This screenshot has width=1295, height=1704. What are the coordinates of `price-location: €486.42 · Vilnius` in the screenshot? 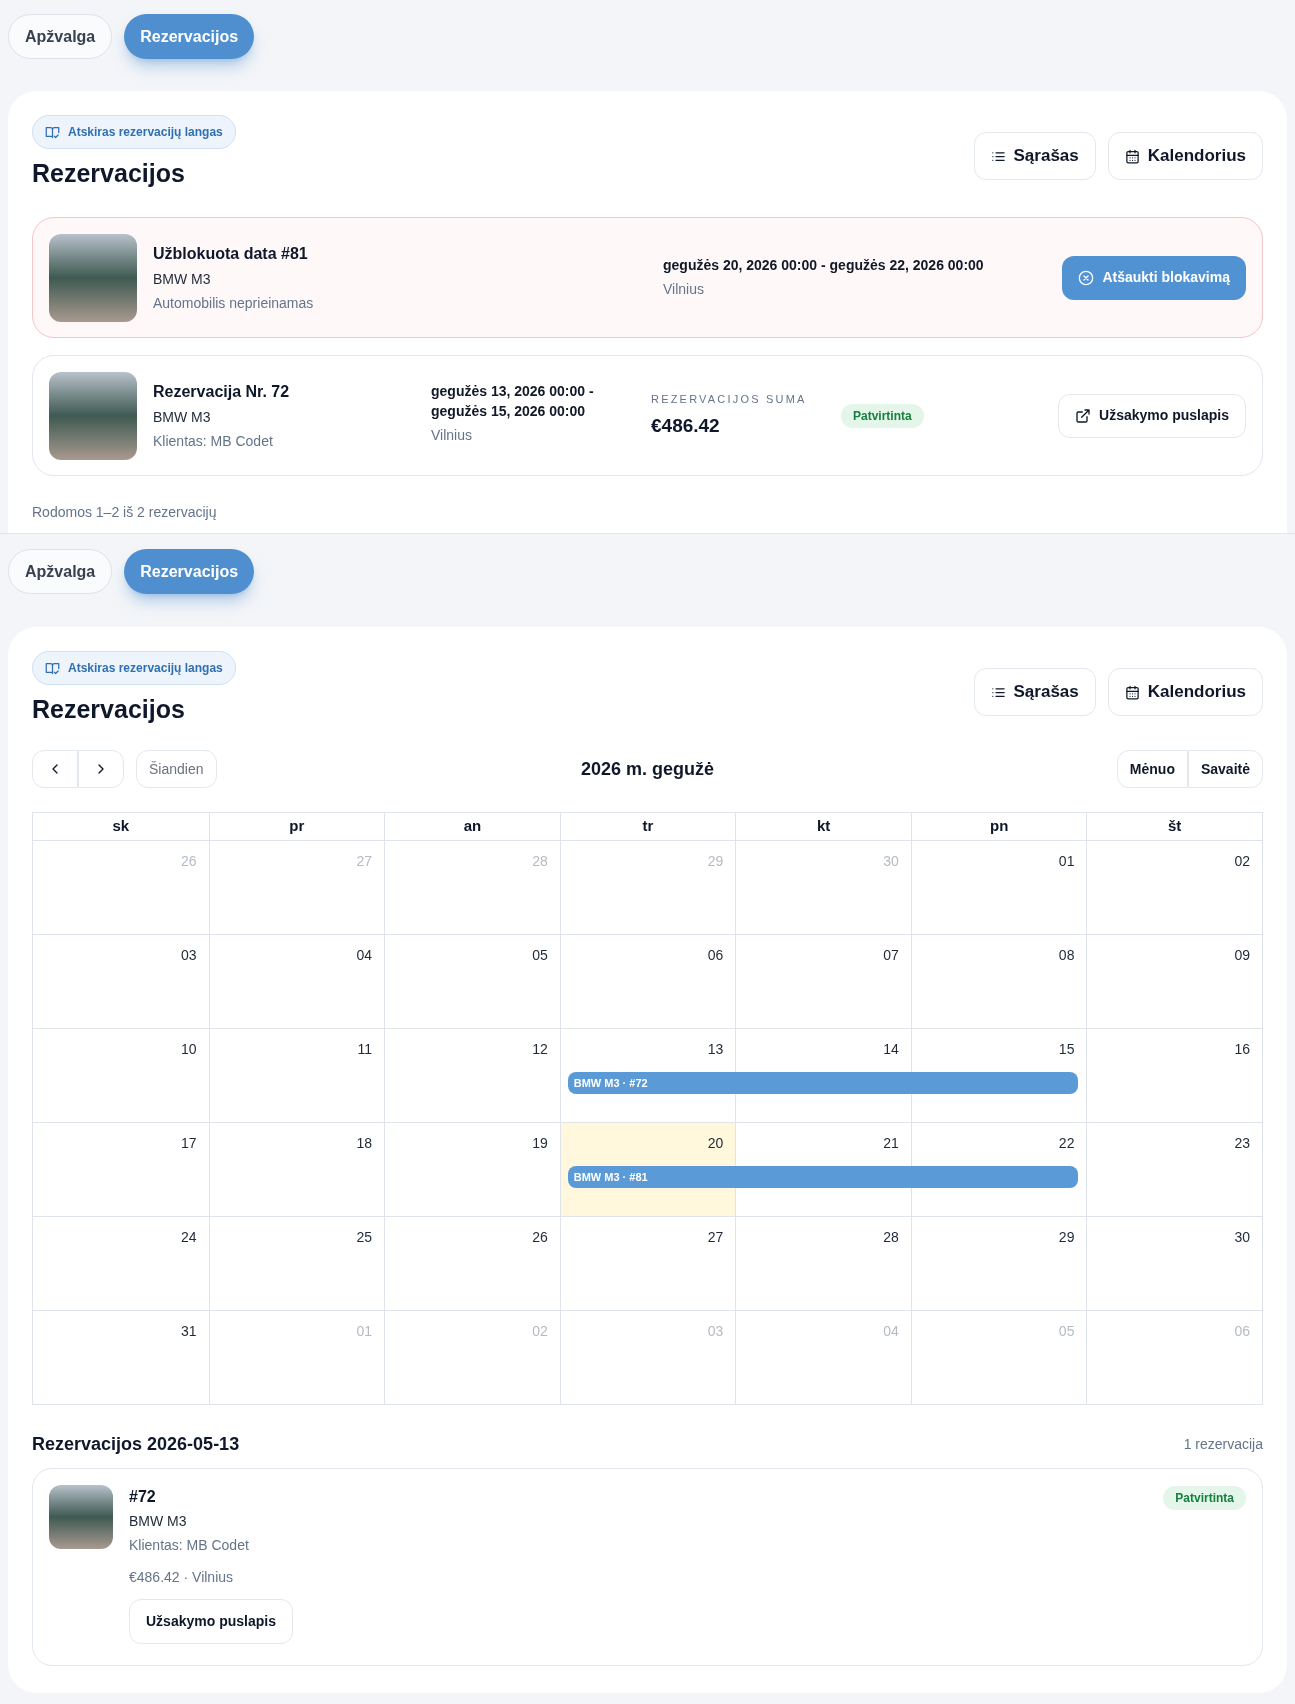 It's located at (182, 1577).